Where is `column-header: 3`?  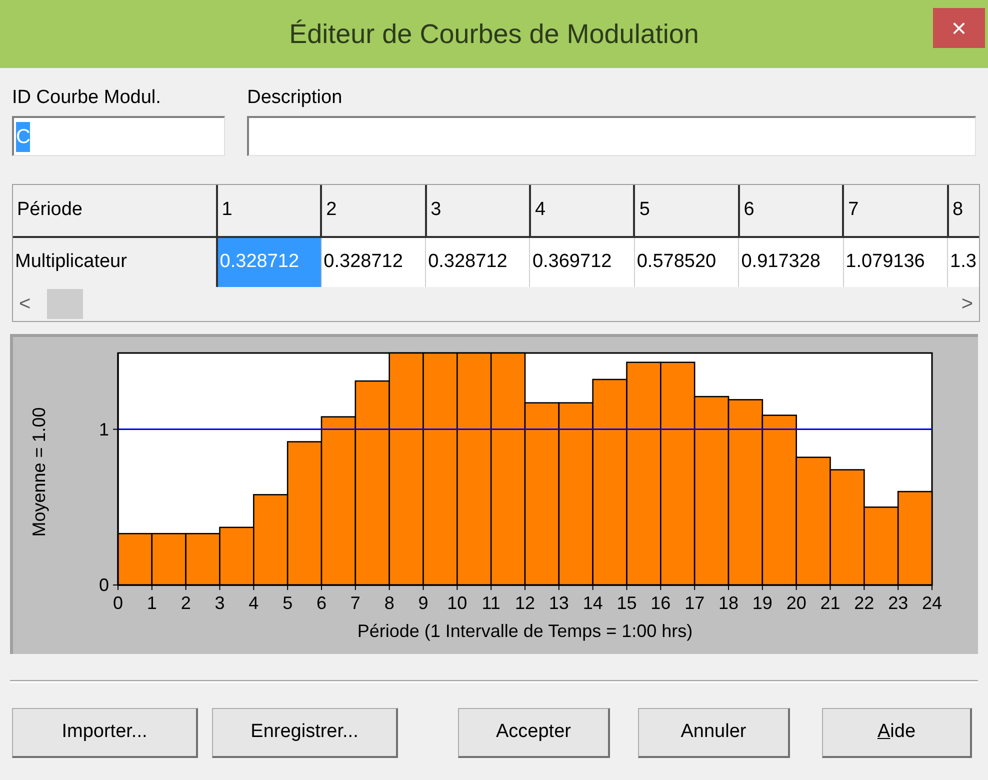 column-header: 3 is located at coordinates (478, 211).